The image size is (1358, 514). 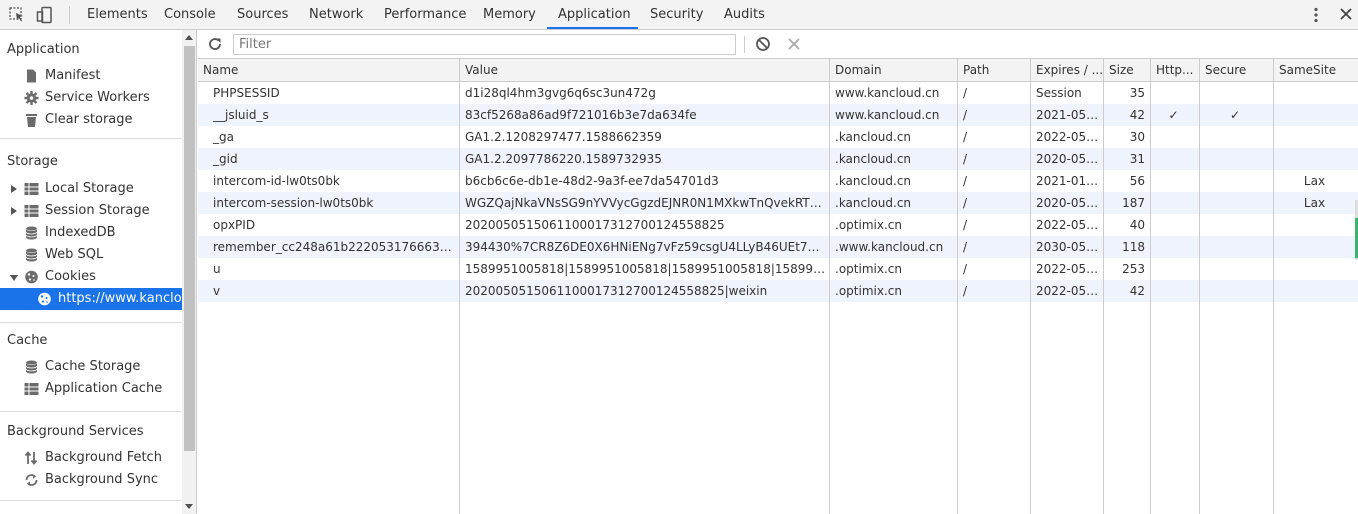 What do you see at coordinates (889, 247) in the screenshot?
I see `cell-domain: .www.kancloud.cn` at bounding box center [889, 247].